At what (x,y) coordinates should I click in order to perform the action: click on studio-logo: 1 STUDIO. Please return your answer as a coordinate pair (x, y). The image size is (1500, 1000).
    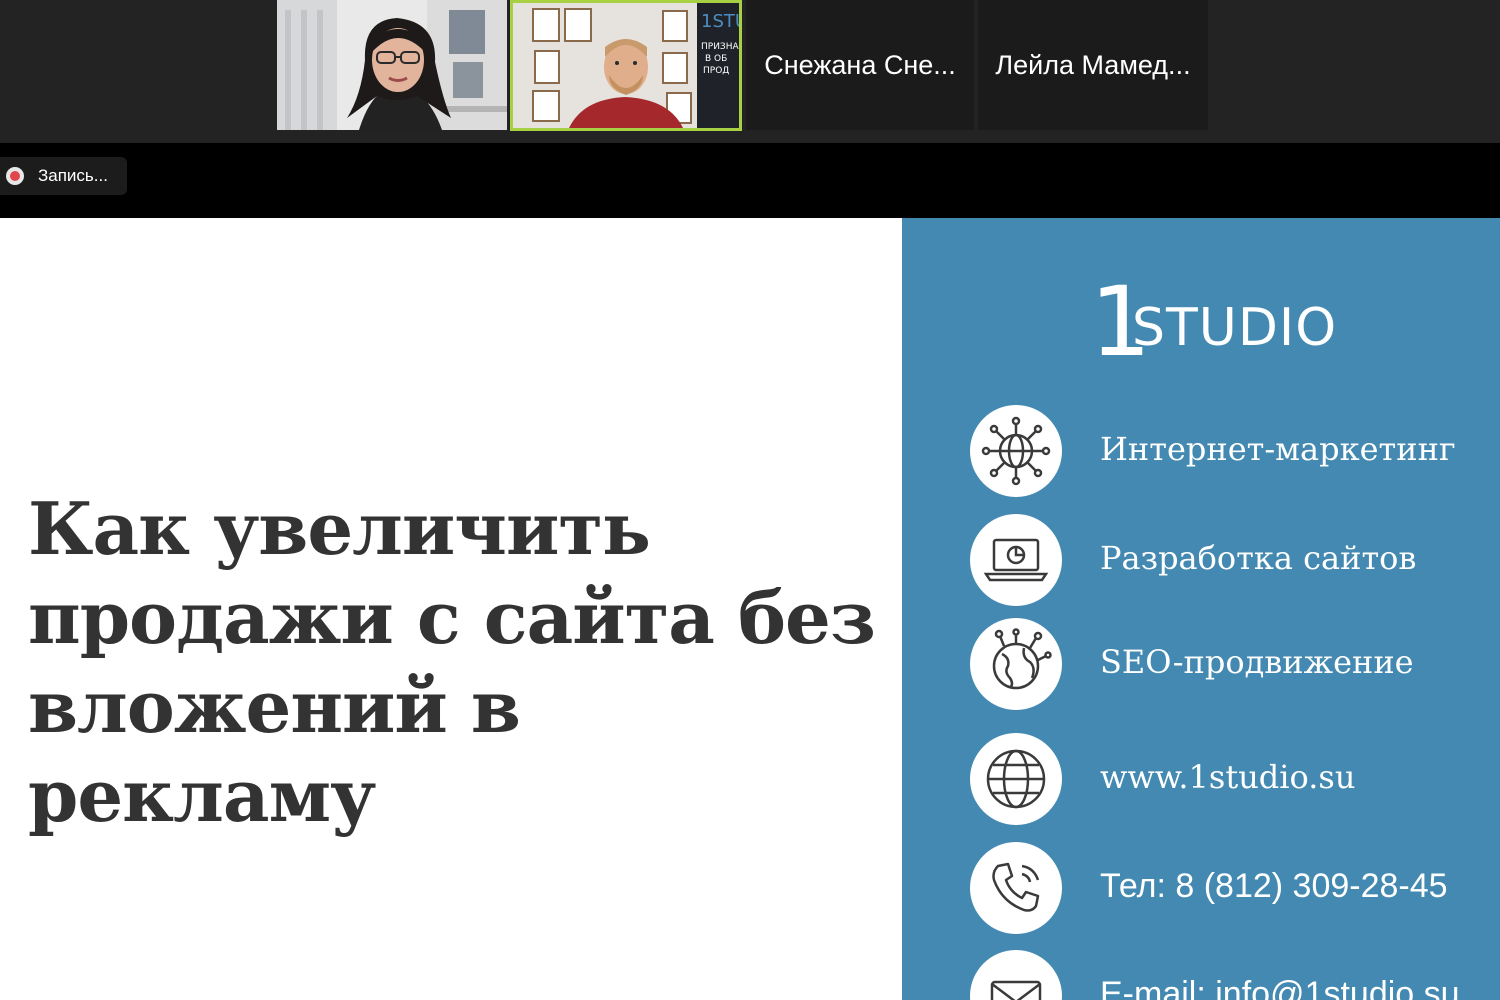
    Looking at the image, I should click on (1213, 322).